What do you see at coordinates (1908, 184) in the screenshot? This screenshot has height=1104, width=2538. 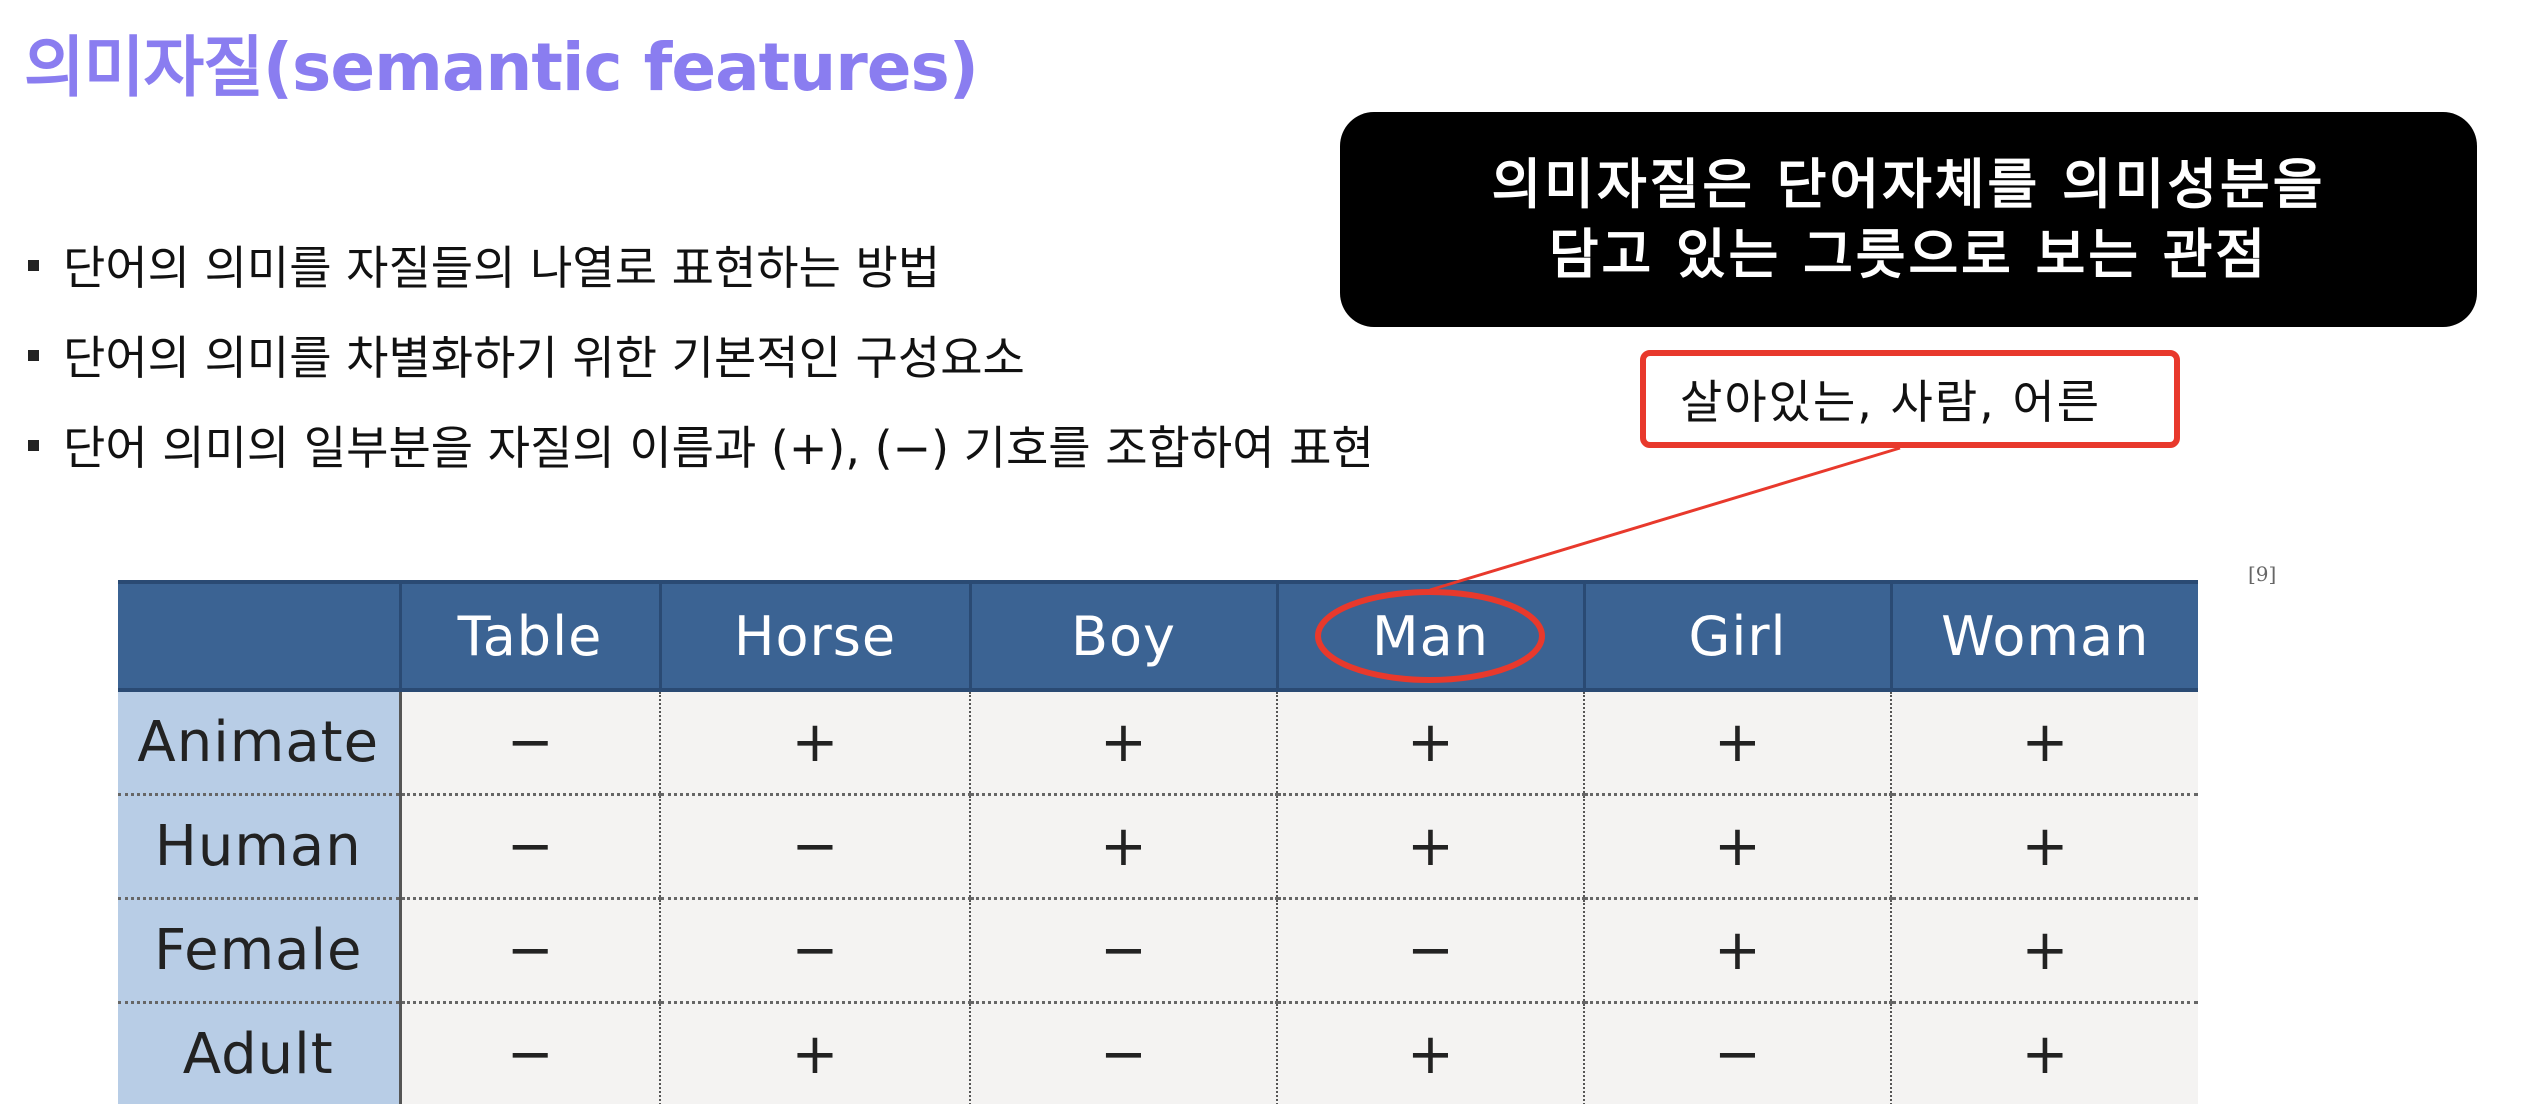 I see `callout-line: 의미자질은 단어자체를 의미성분을` at bounding box center [1908, 184].